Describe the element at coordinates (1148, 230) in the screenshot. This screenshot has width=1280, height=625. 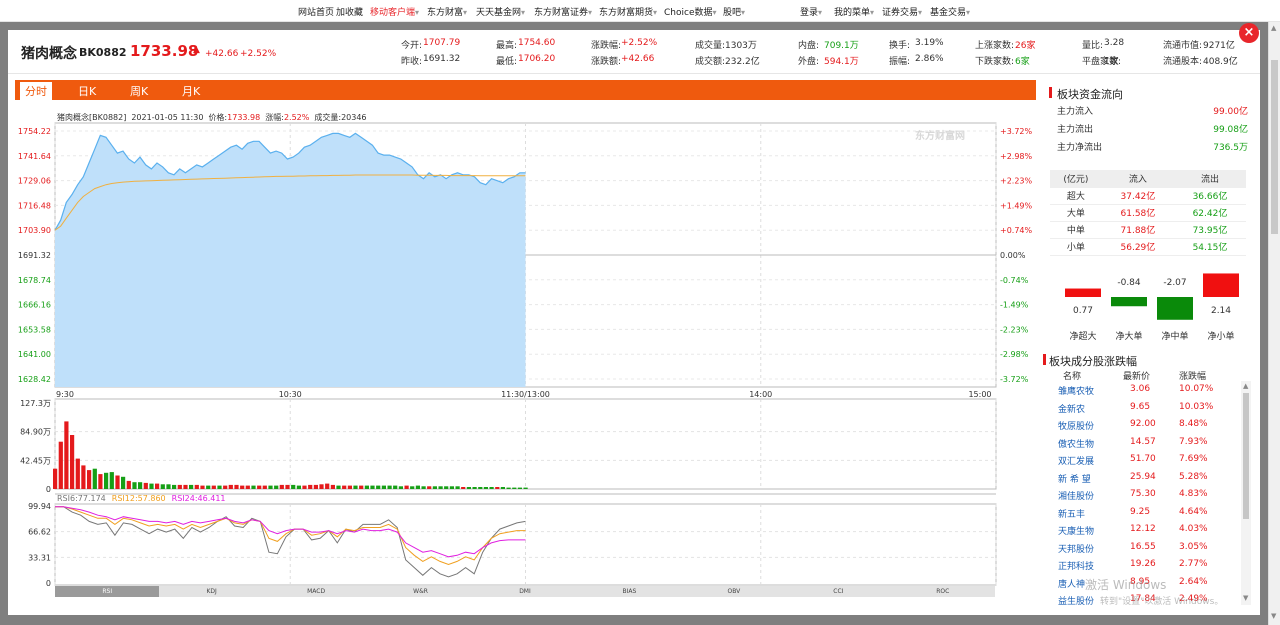
I see `flow-table-row: 中单 71.88亿 73.95亿` at that location.